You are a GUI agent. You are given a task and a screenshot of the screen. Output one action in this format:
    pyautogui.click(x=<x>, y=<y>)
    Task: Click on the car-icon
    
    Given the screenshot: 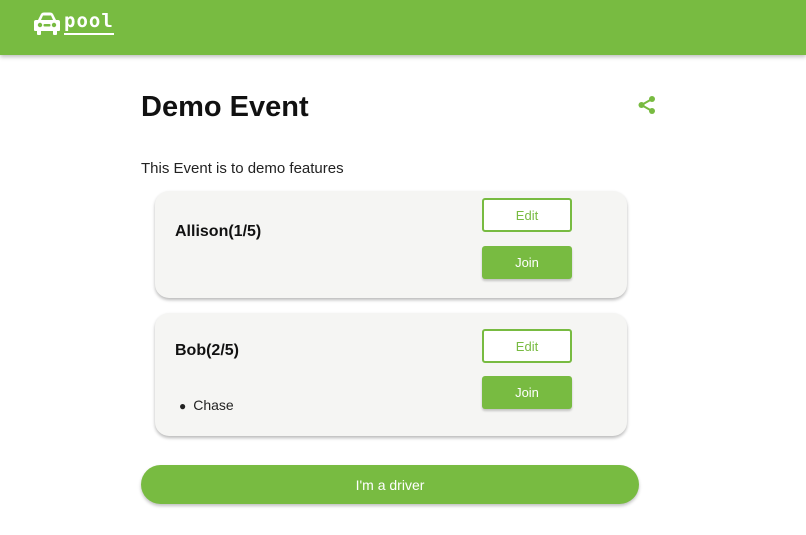 What is the action you would take?
    pyautogui.click(x=47, y=23)
    